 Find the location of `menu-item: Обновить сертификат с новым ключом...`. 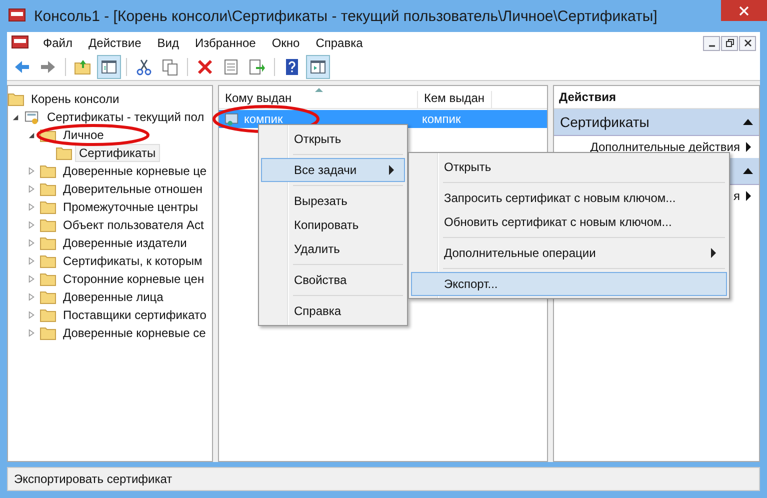

menu-item: Обновить сертификат с новым ключом... is located at coordinates (569, 222).